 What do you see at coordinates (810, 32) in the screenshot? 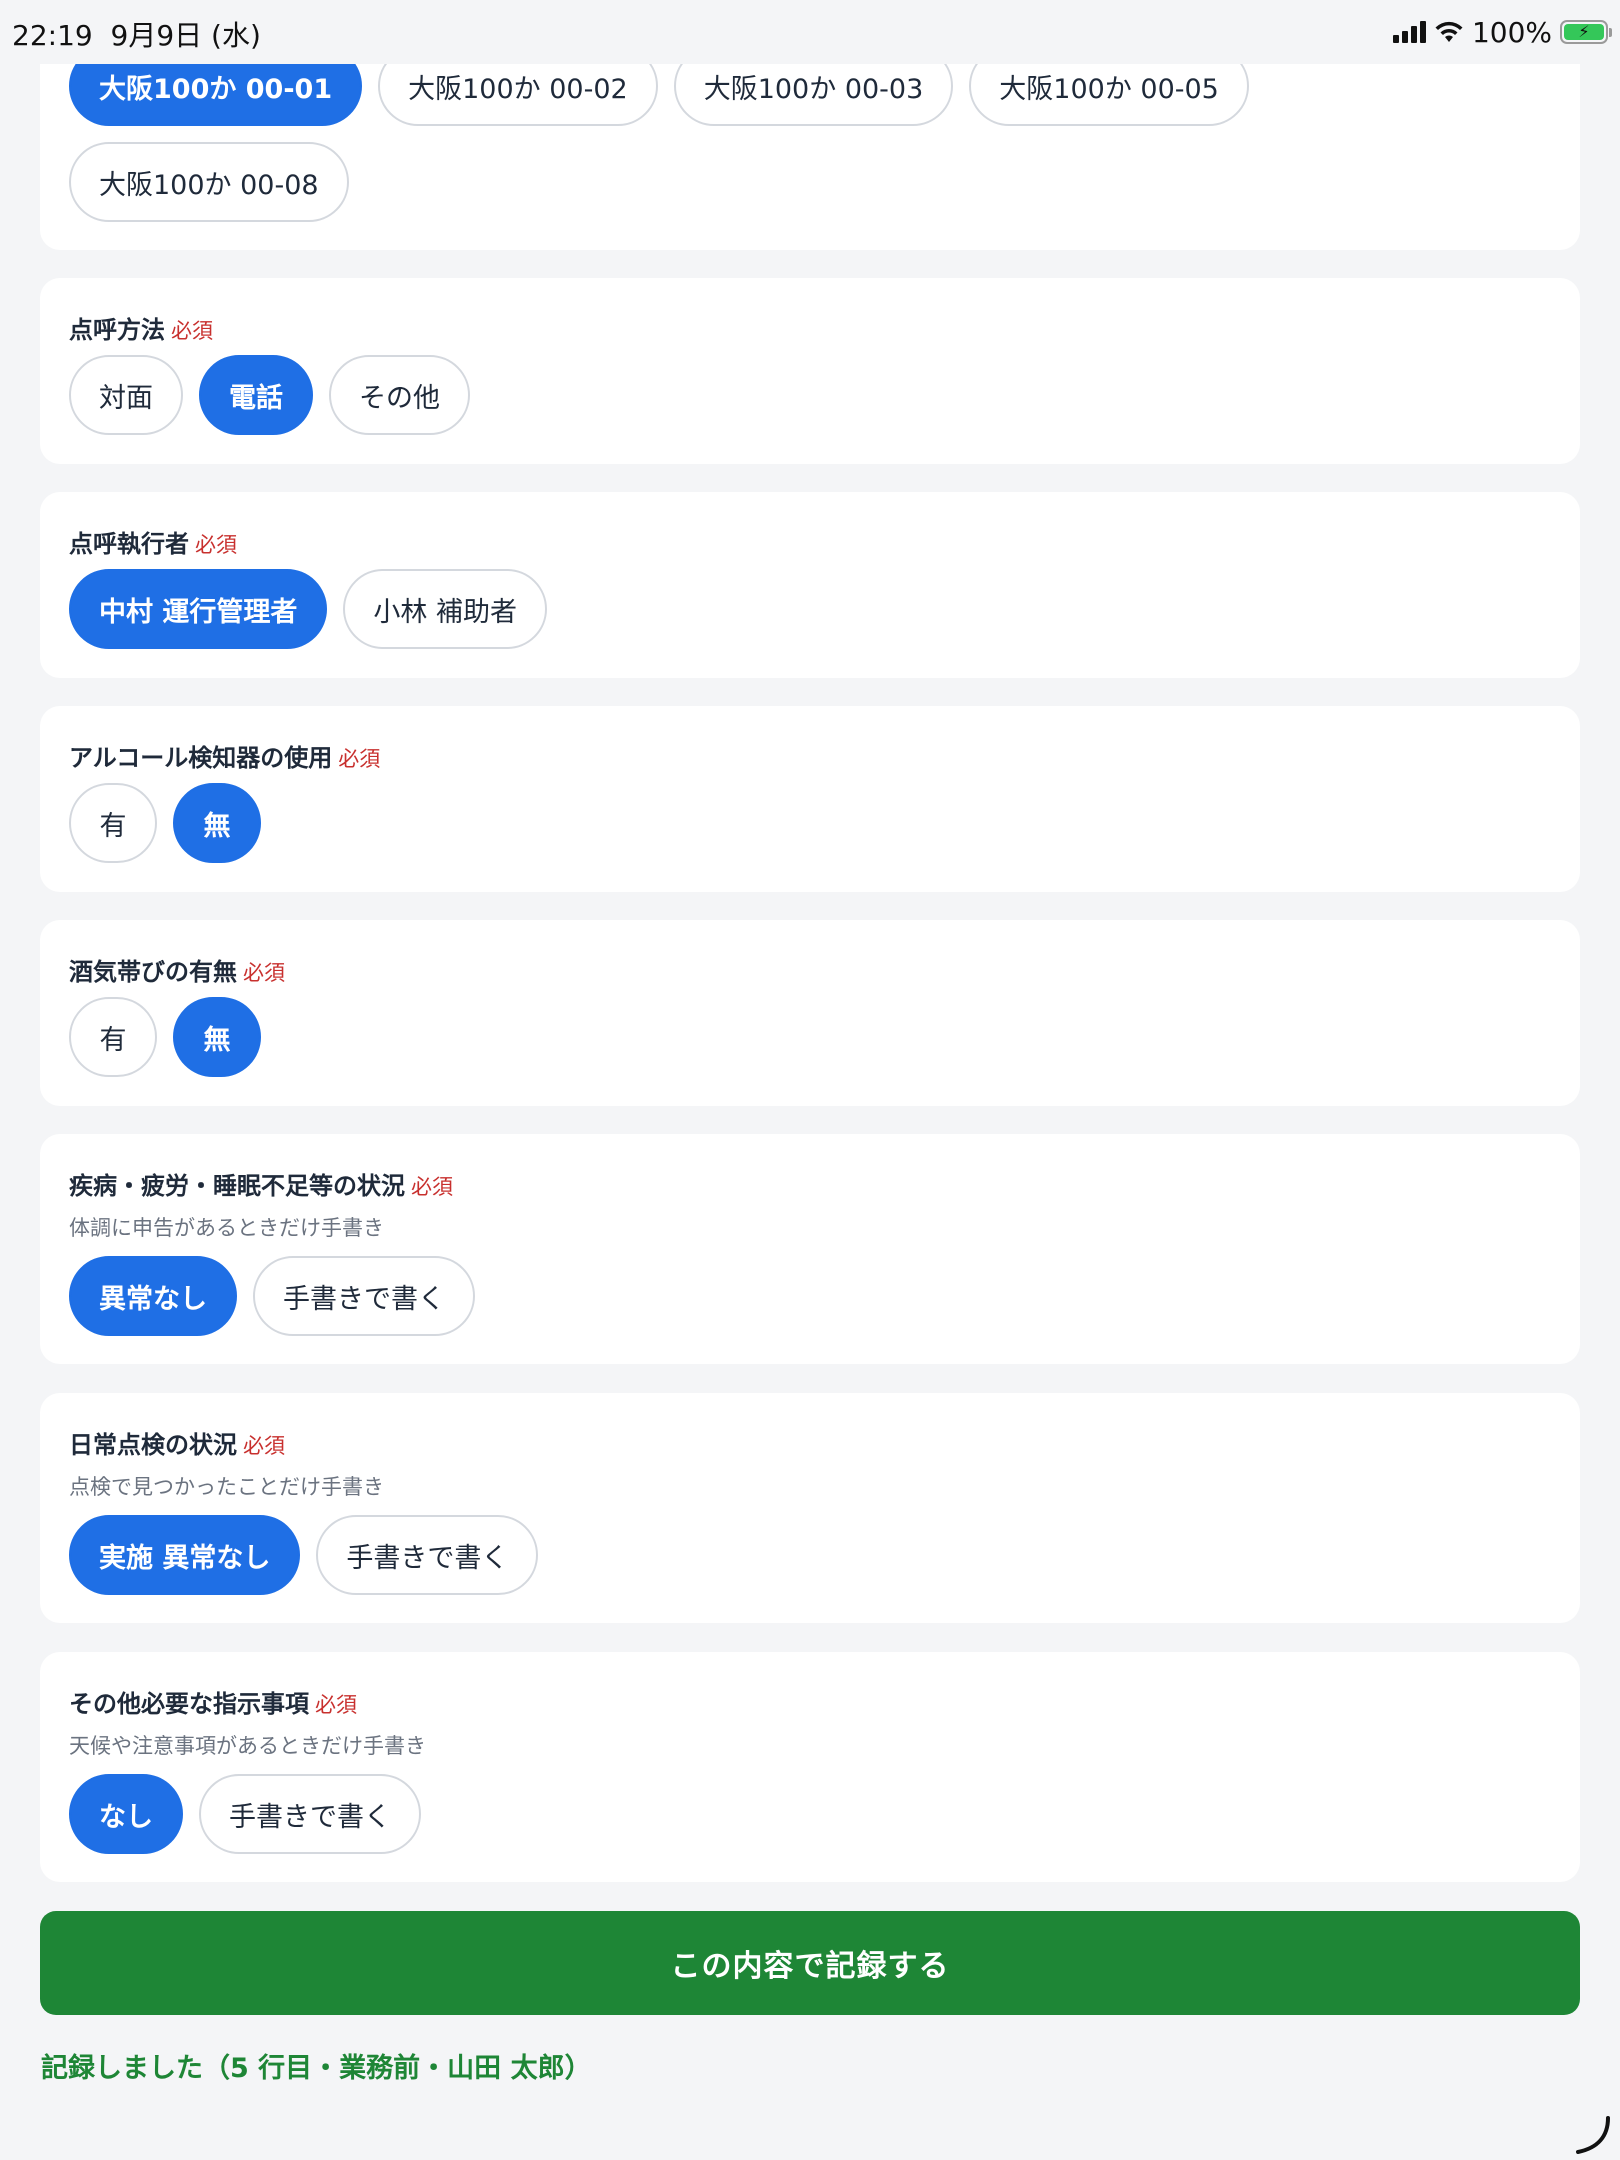
I see `status-bar: 22:19 9月9日 (水) 100% ⚡` at bounding box center [810, 32].